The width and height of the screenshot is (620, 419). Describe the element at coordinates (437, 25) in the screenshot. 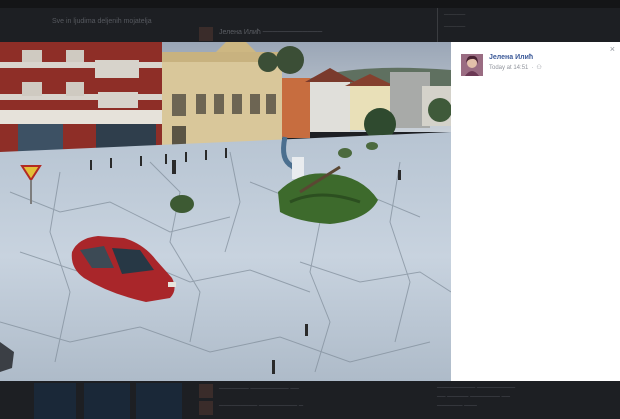

I see `sidebar-divider` at that location.